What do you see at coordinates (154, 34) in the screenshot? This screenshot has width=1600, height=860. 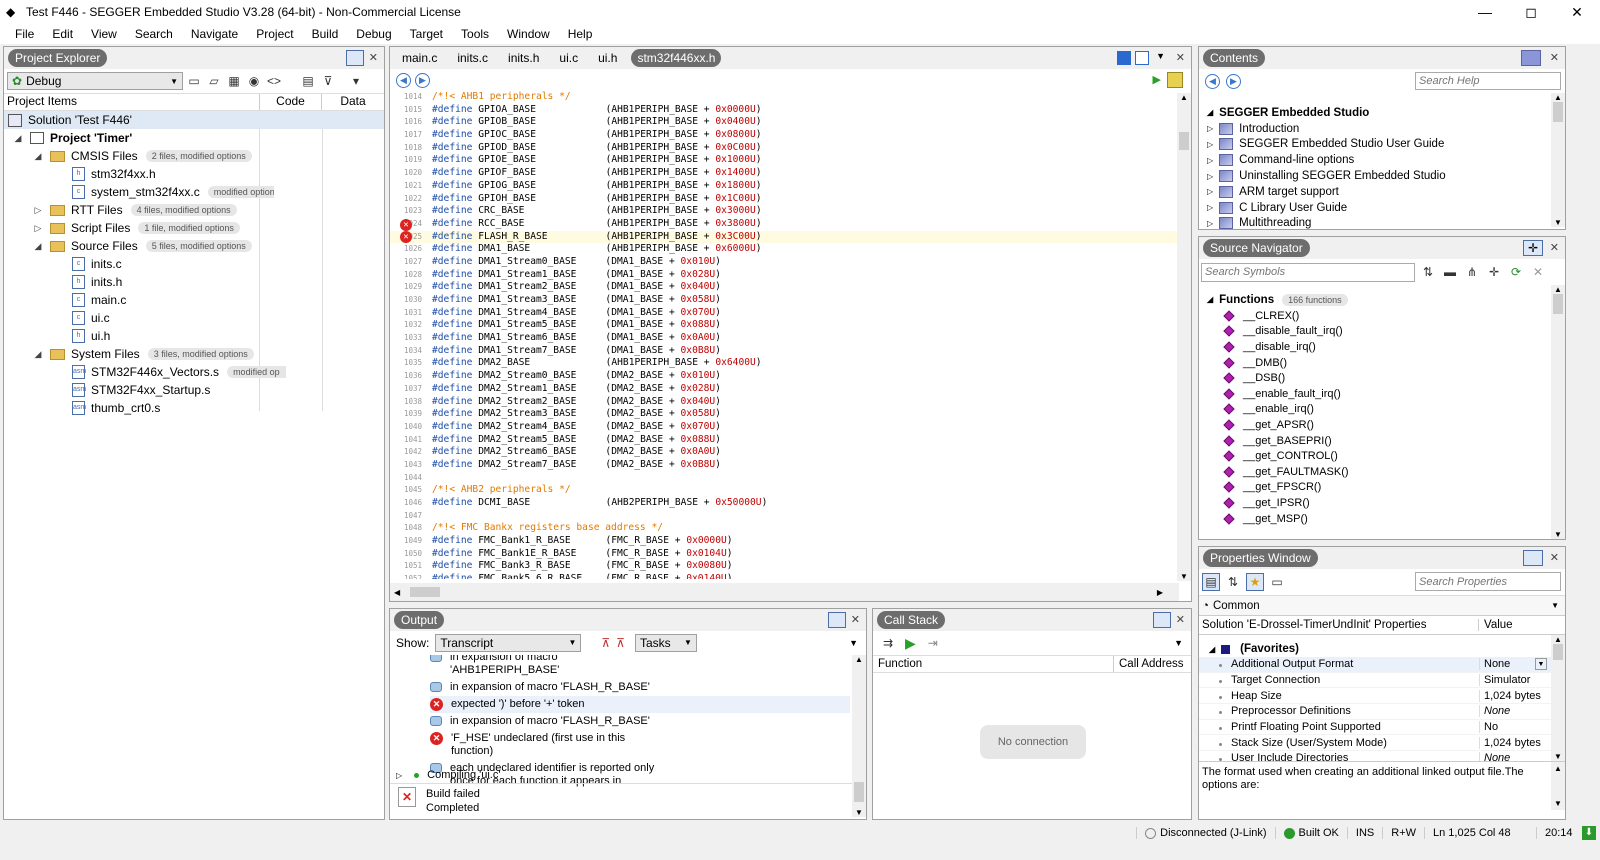 I see `menu-search: Search` at bounding box center [154, 34].